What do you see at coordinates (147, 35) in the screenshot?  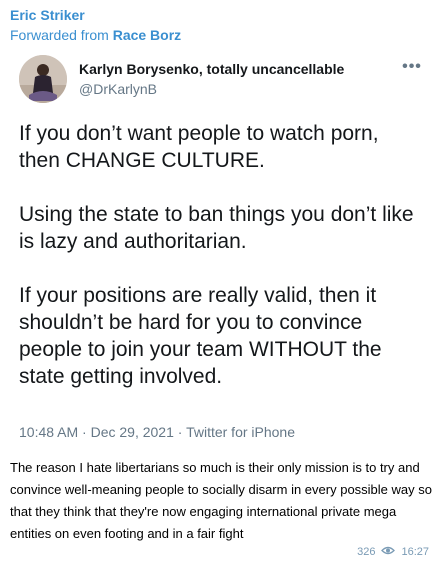 I see `forwarded-source: Race Borz` at bounding box center [147, 35].